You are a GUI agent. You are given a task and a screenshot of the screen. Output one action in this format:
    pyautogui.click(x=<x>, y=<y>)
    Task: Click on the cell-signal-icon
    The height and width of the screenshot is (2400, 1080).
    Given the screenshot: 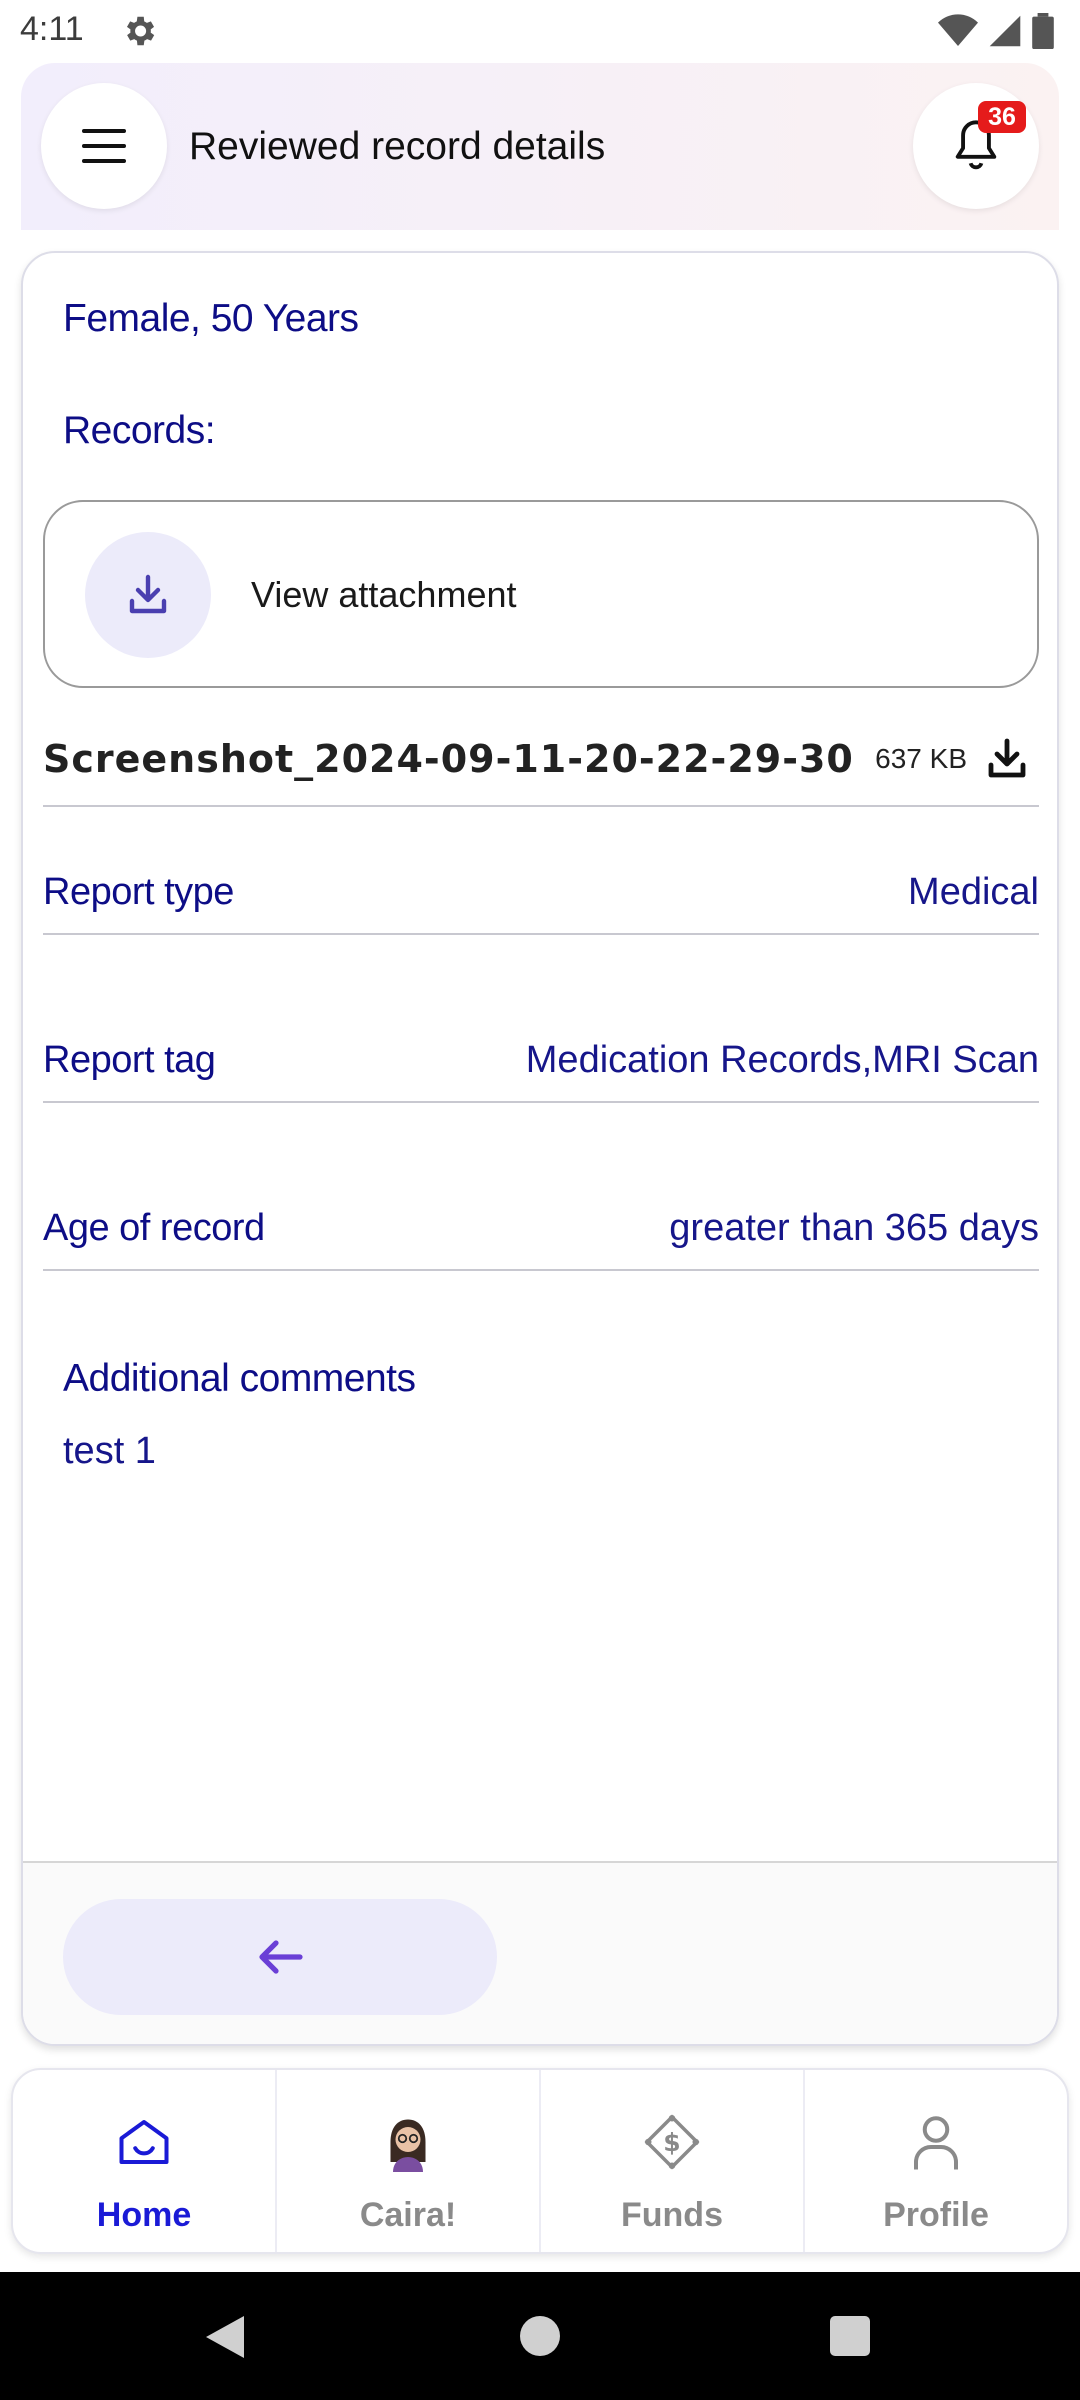 What is the action you would take?
    pyautogui.click(x=1005, y=31)
    